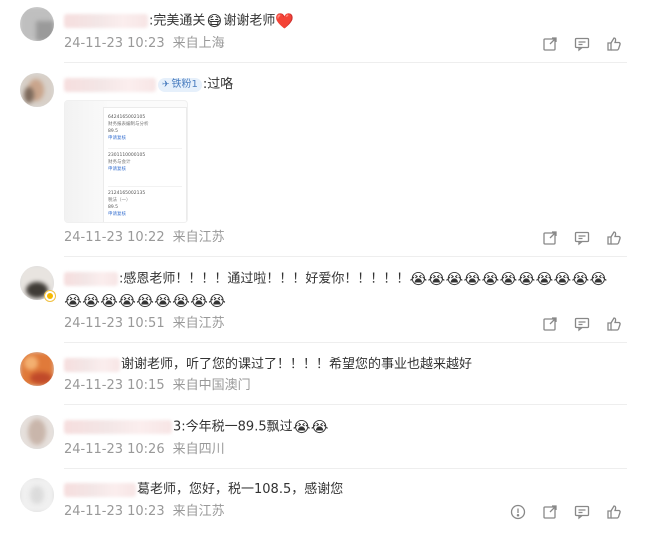 This screenshot has width=647, height=533. Describe the element at coordinates (203, 490) in the screenshot. I see `comment-text: 葛老师，您好，税一108.5，感谢您` at that location.